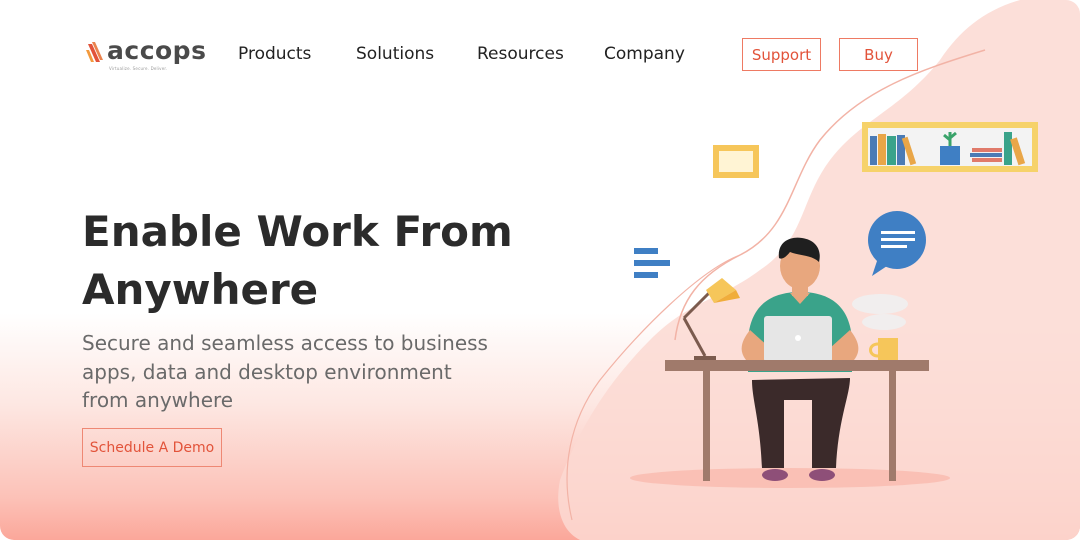 This screenshot has height=540, width=1080. I want to click on picture-frame-icon, so click(736, 161).